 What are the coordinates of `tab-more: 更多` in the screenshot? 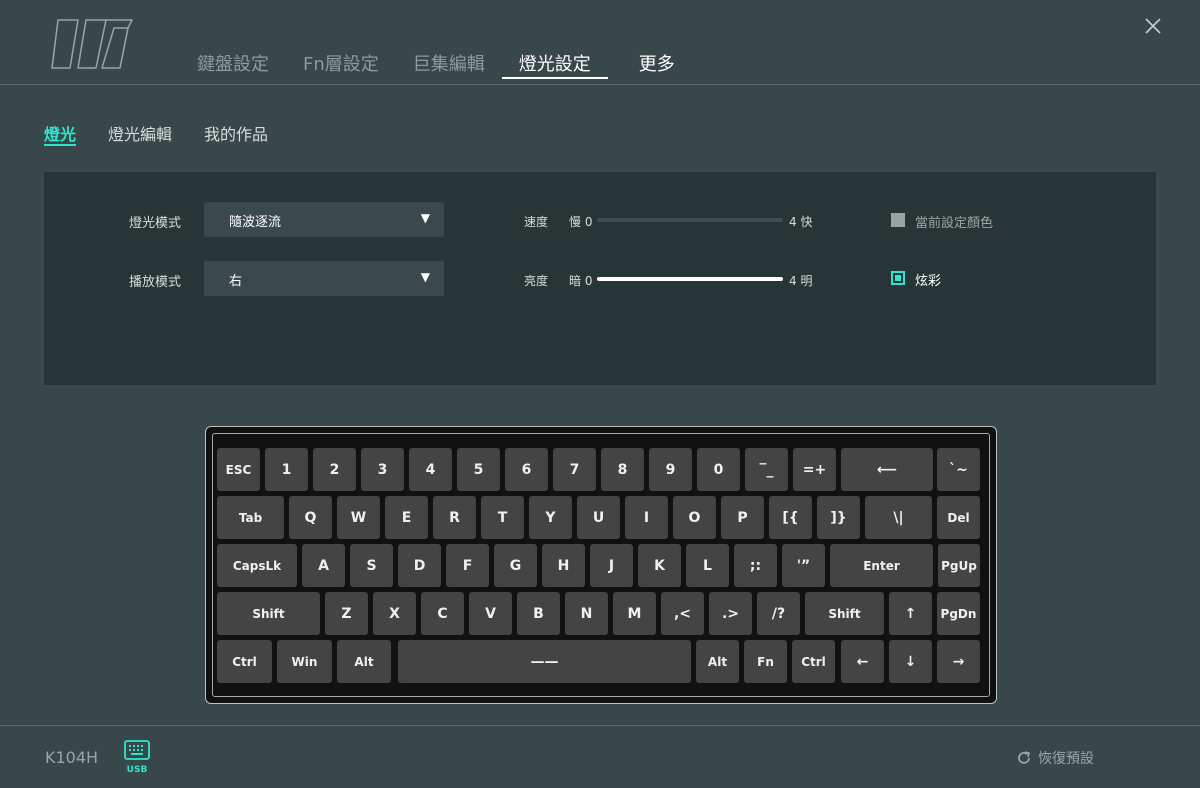 It's located at (657, 65).